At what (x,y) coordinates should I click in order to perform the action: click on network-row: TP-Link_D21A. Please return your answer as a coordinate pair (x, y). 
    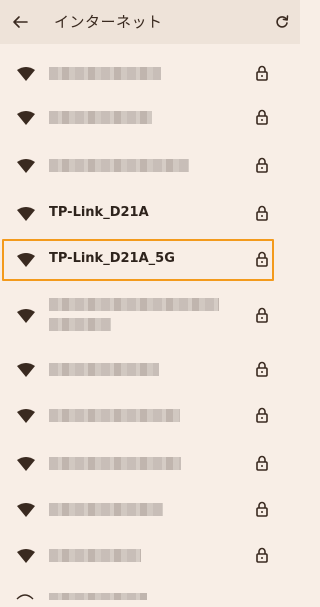
    Looking at the image, I should click on (150, 212).